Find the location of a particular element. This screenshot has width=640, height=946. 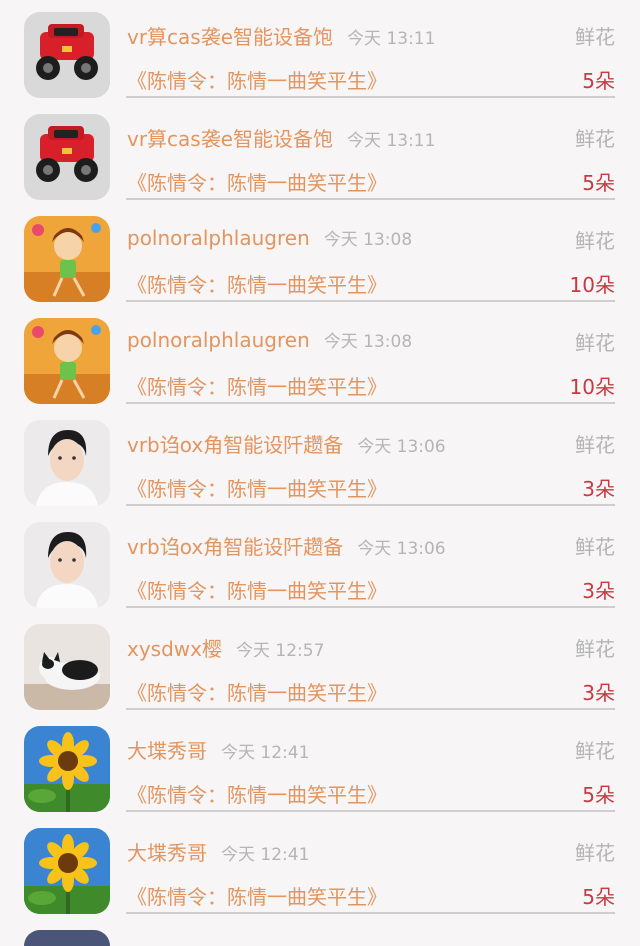

user-name-text: xysdwx樱 is located at coordinates (174, 649).